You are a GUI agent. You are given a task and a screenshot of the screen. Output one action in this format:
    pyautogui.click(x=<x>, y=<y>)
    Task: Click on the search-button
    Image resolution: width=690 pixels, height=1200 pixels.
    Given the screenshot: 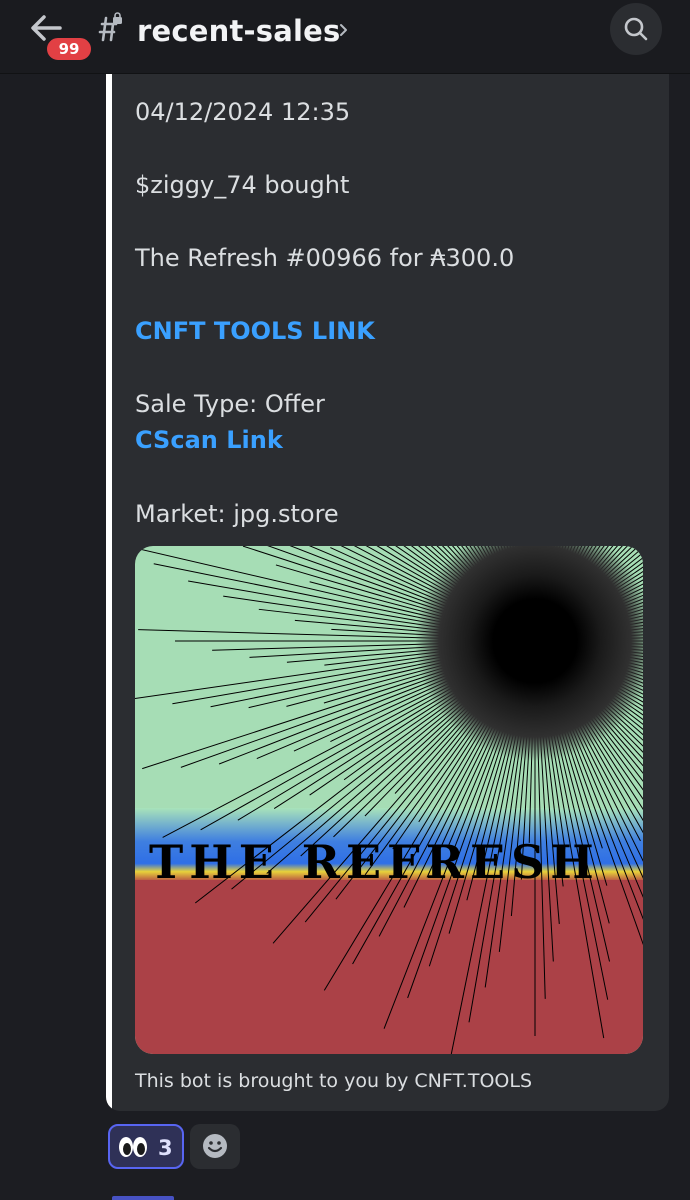 What is the action you would take?
    pyautogui.click(x=636, y=29)
    